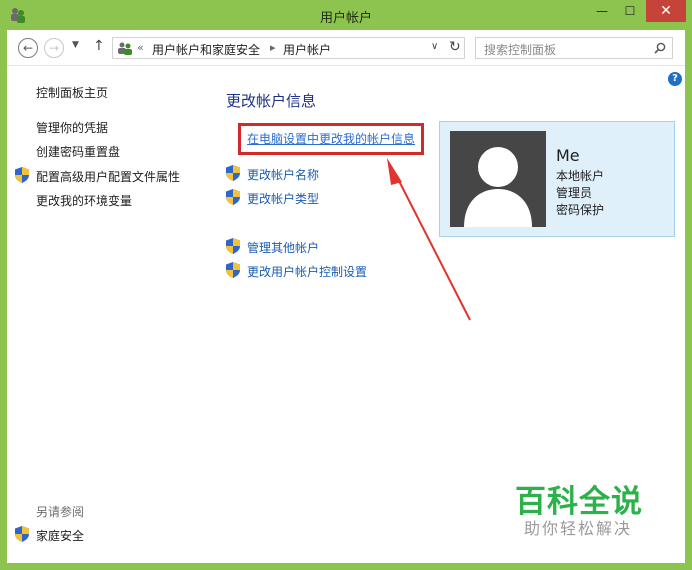  Describe the element at coordinates (271, 101) in the screenshot. I see `page-title: 更改帐户信息` at that location.